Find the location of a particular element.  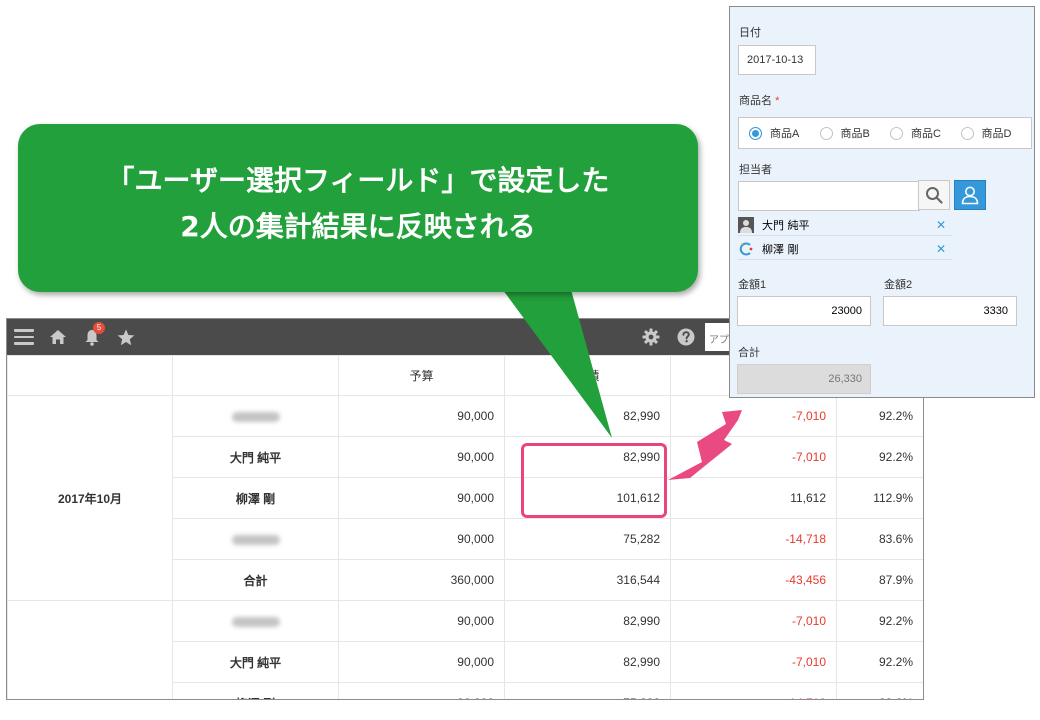

assignee-name-2: 柳澤 剛 is located at coordinates (780, 249).